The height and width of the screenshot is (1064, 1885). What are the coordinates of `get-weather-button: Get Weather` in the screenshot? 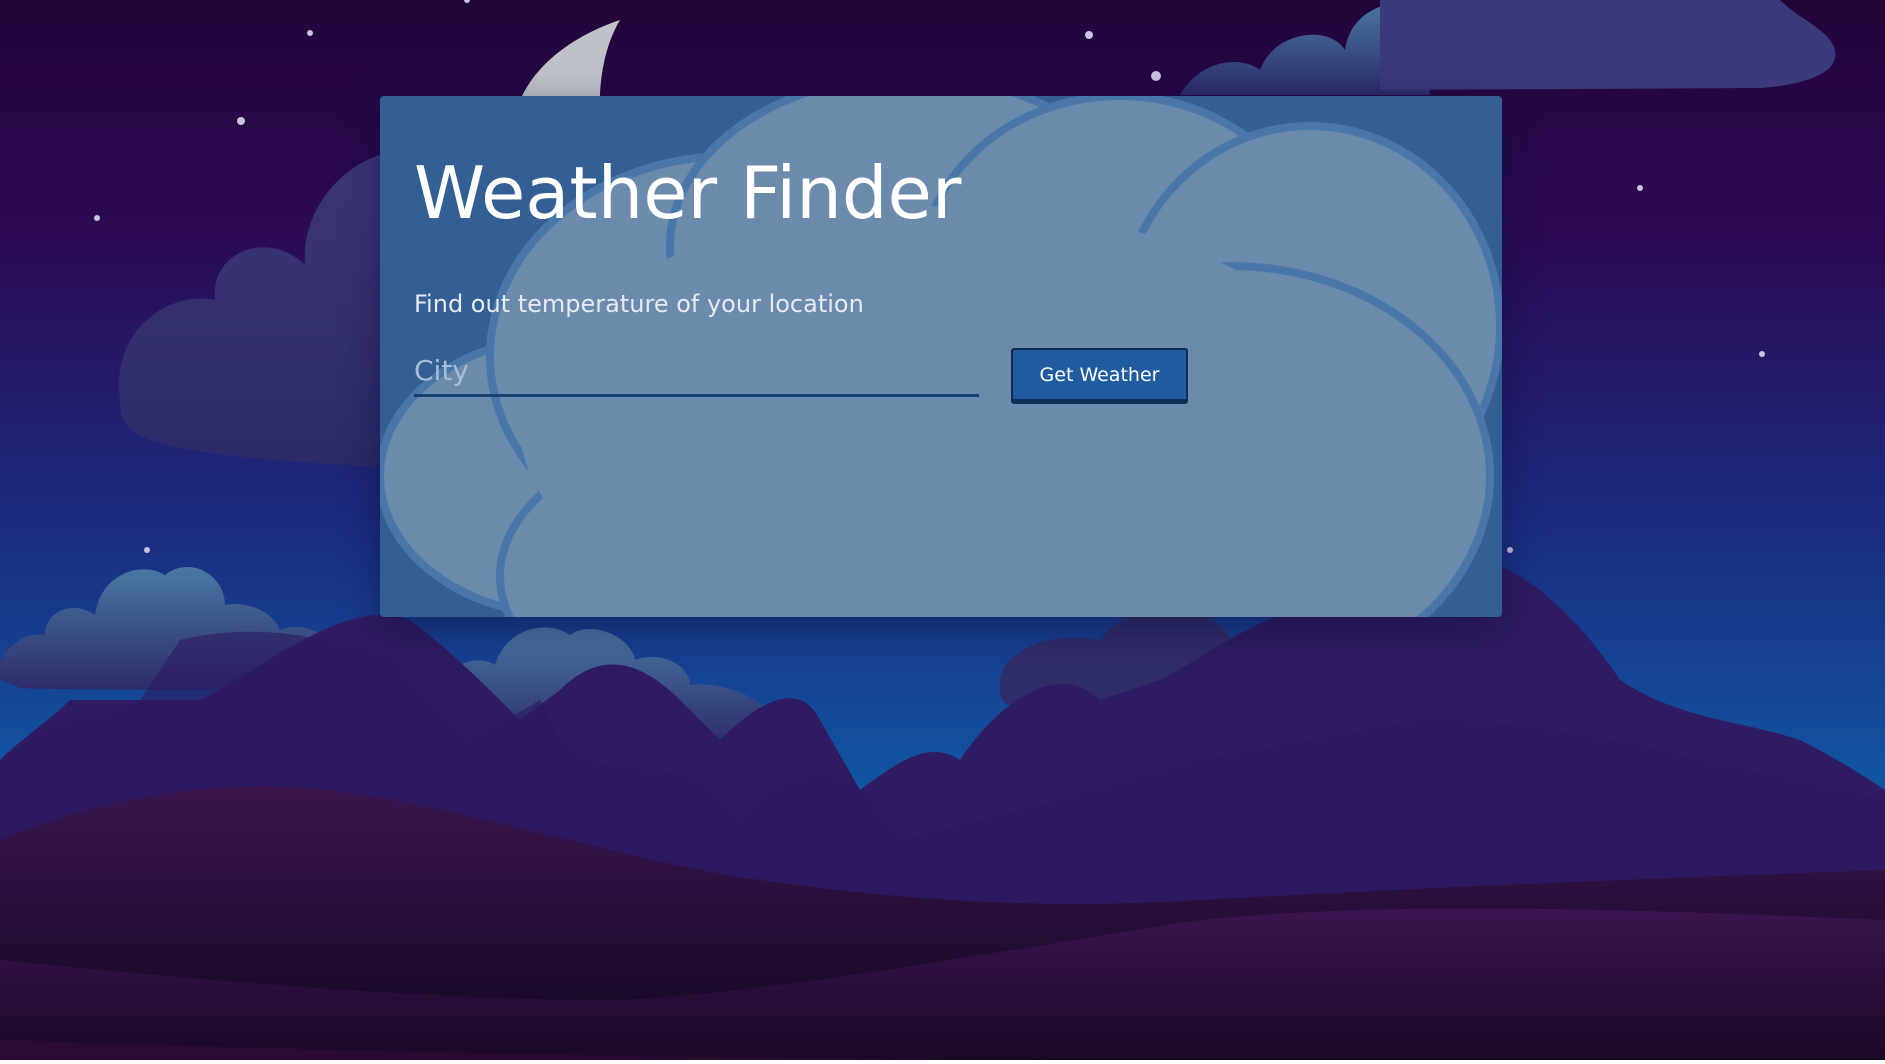 It's located at (1099, 376).